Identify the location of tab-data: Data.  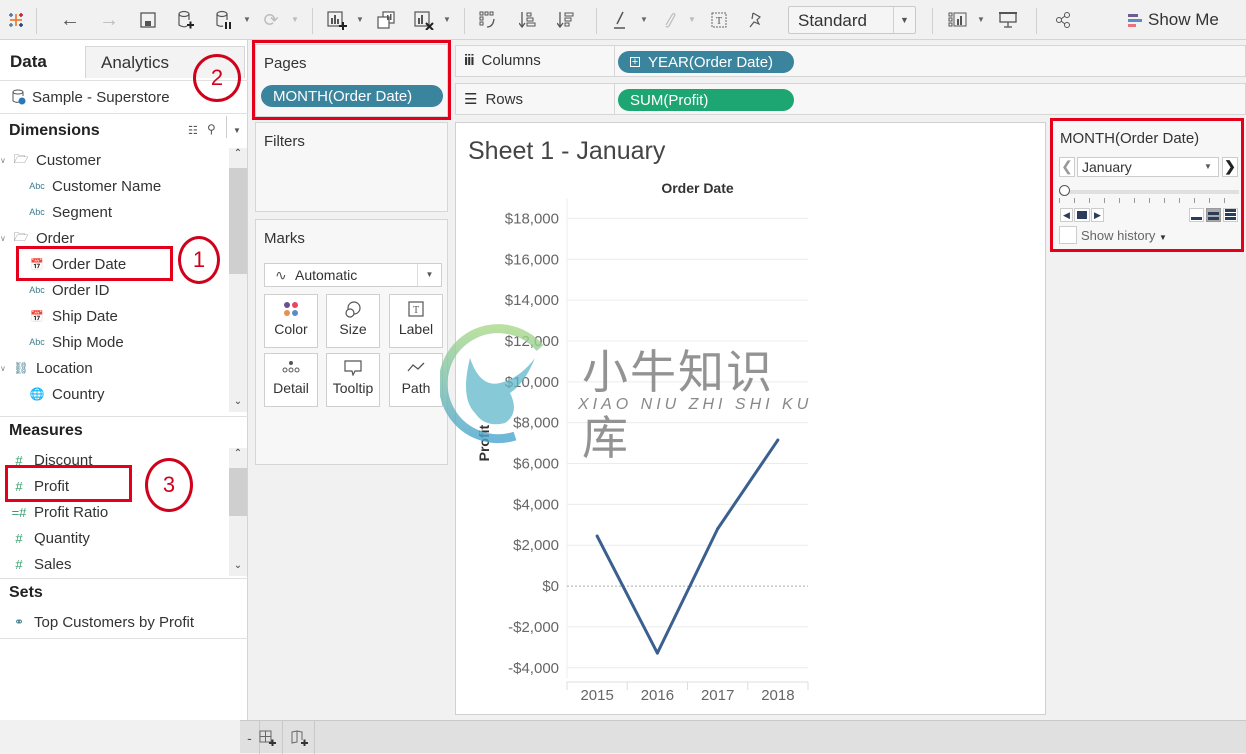
(42, 62).